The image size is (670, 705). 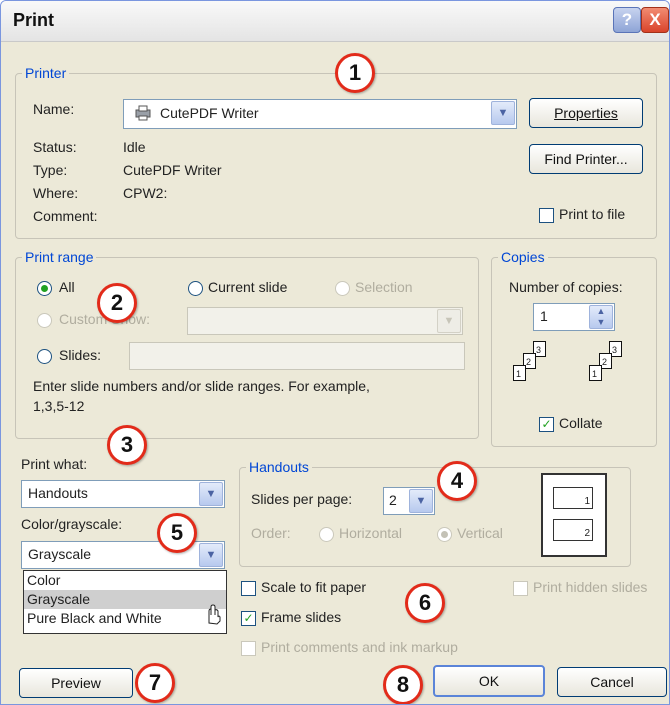 I want to click on ok-button: OK, so click(x=489, y=681).